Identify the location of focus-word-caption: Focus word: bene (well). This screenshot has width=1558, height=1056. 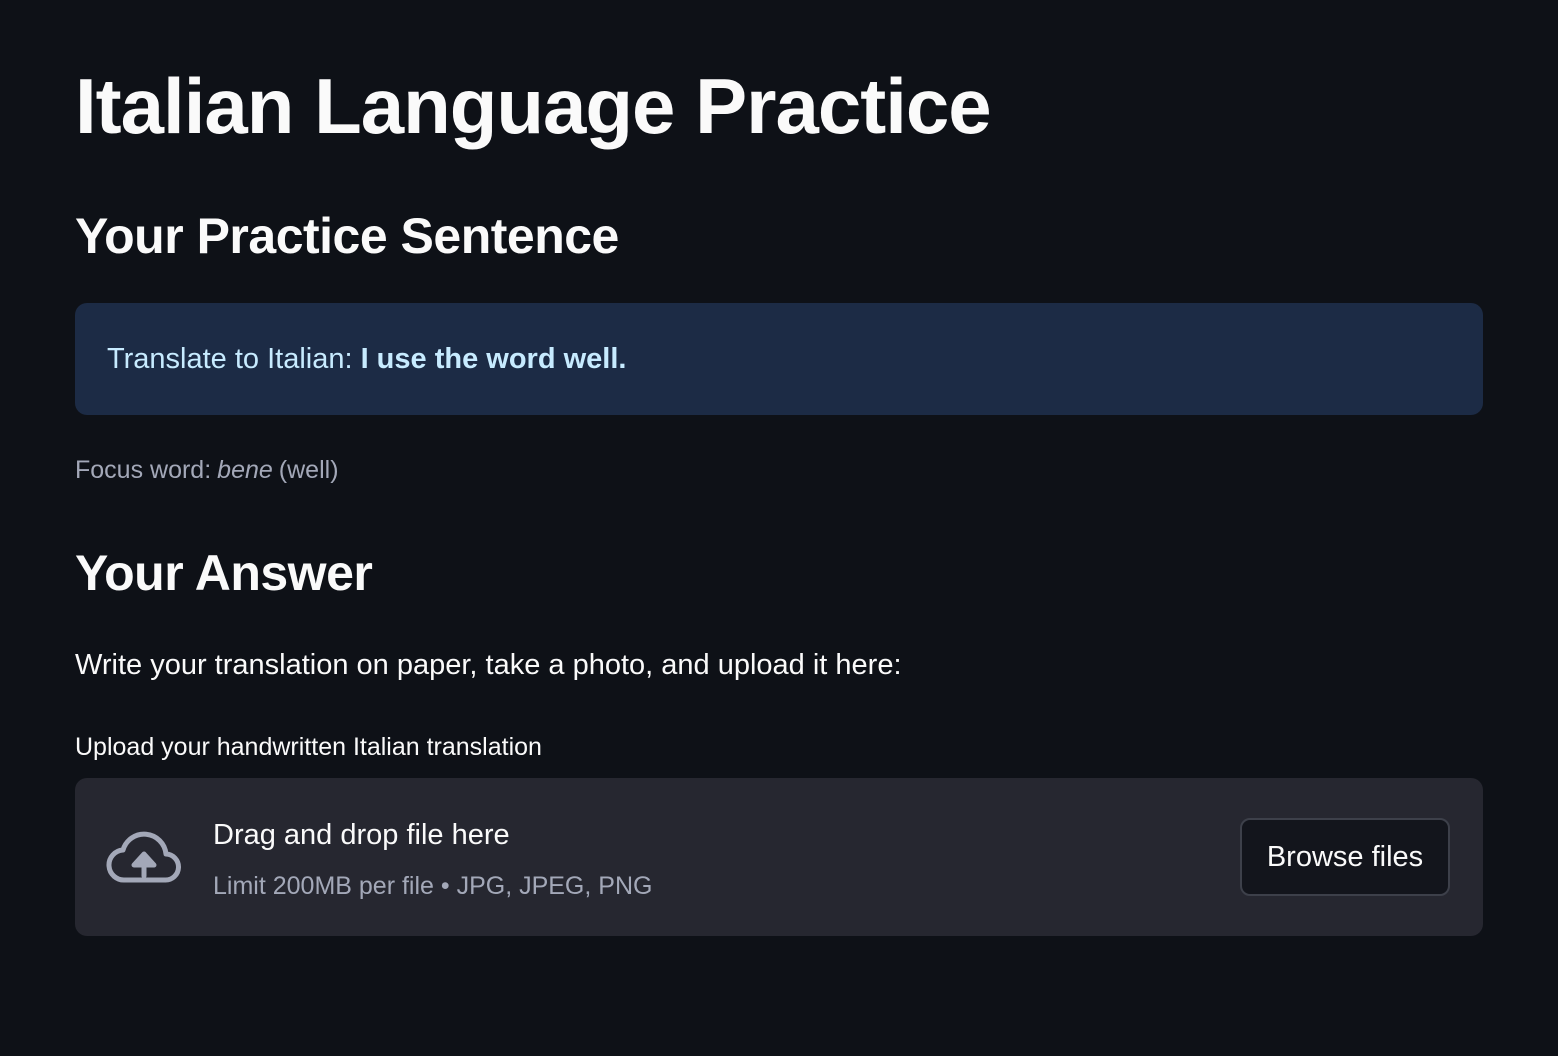
(207, 470).